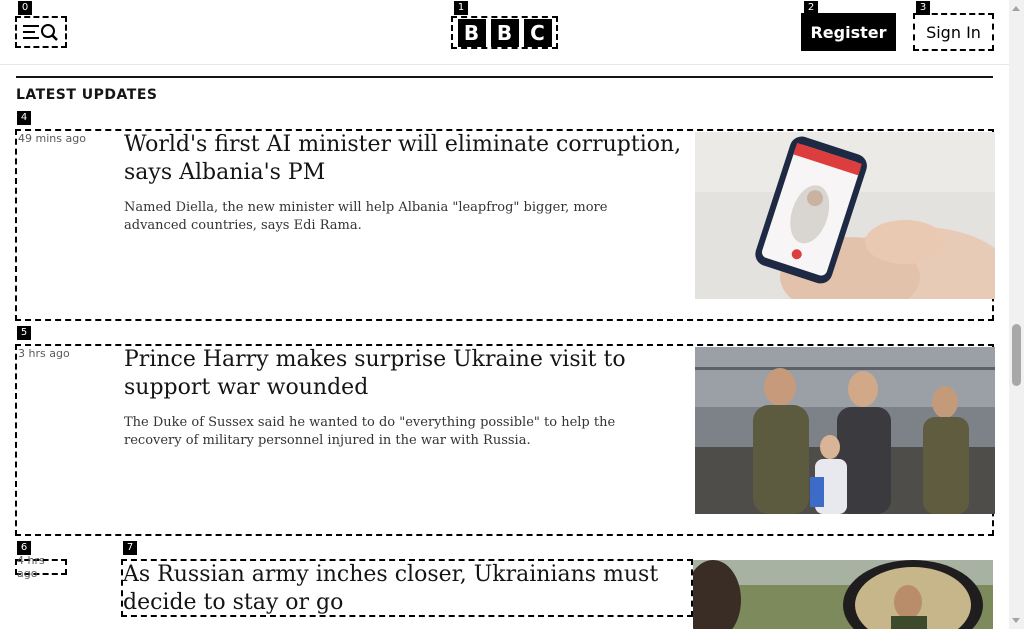 The image size is (1024, 629). What do you see at coordinates (1016, 355) in the screenshot?
I see `scrollbar-thumb` at bounding box center [1016, 355].